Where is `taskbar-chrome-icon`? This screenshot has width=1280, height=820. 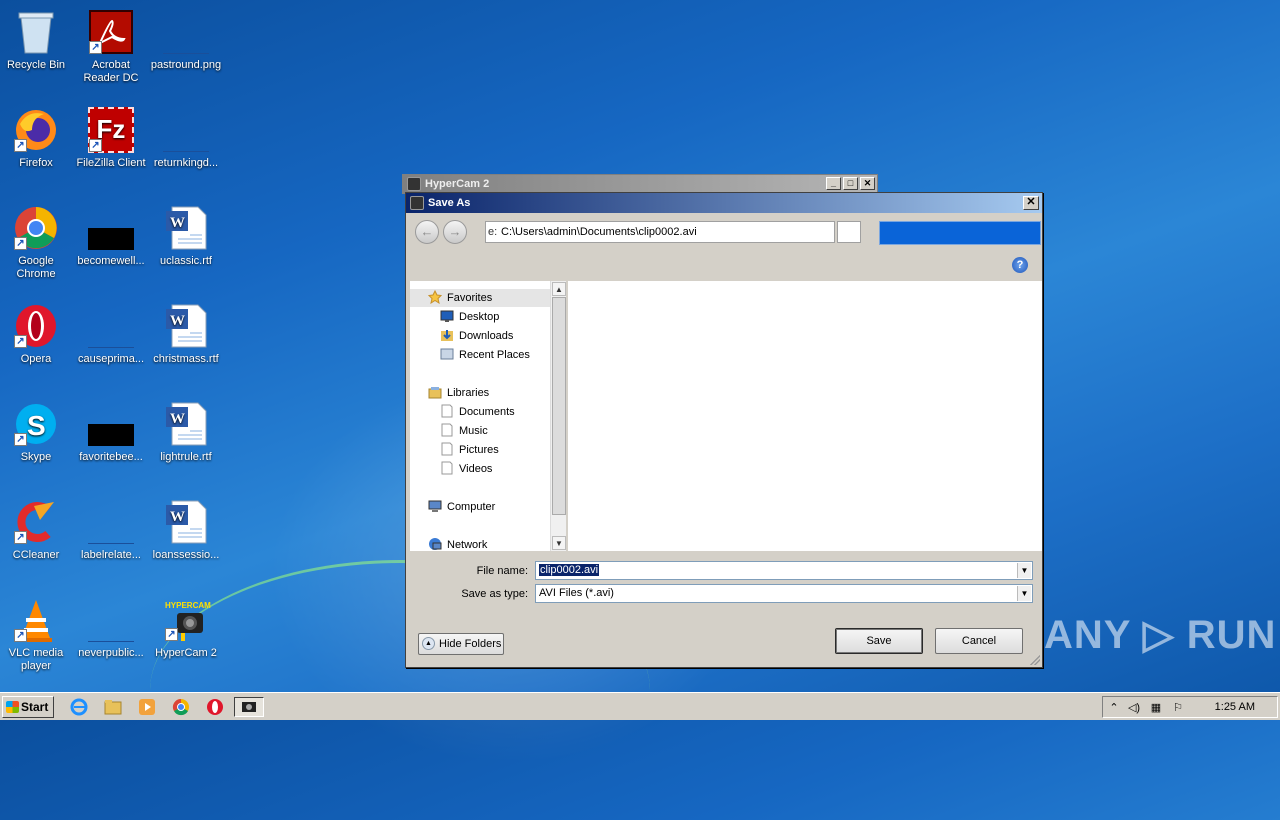 taskbar-chrome-icon is located at coordinates (181, 707).